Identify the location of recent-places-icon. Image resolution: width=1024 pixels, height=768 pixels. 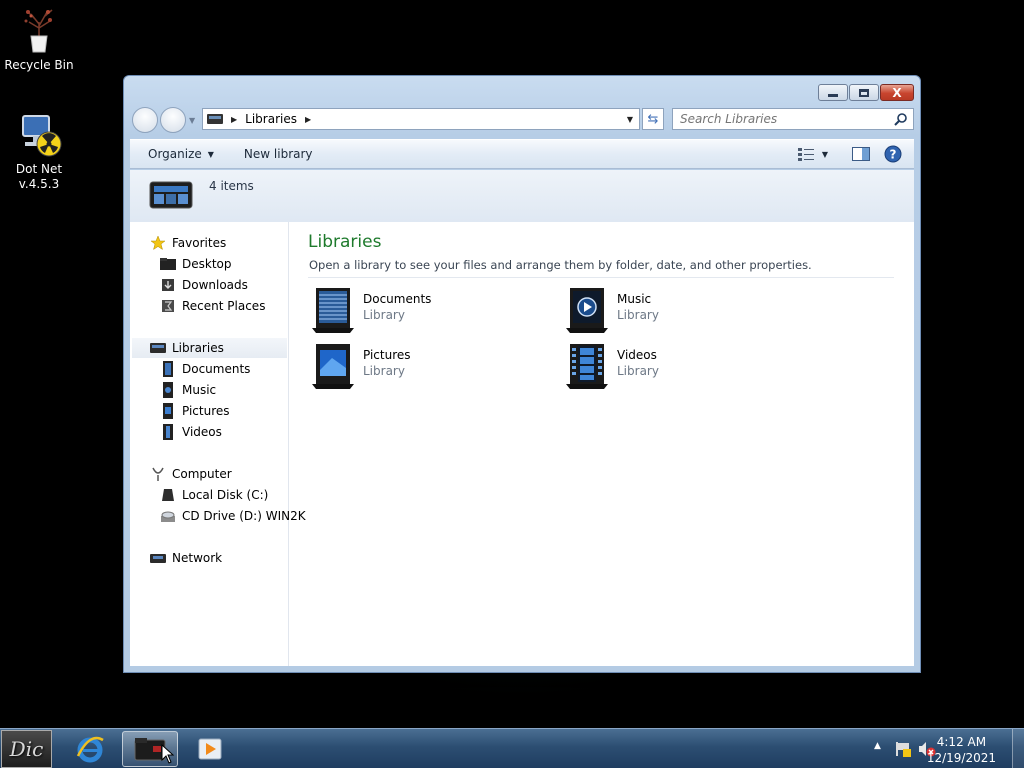
(168, 306).